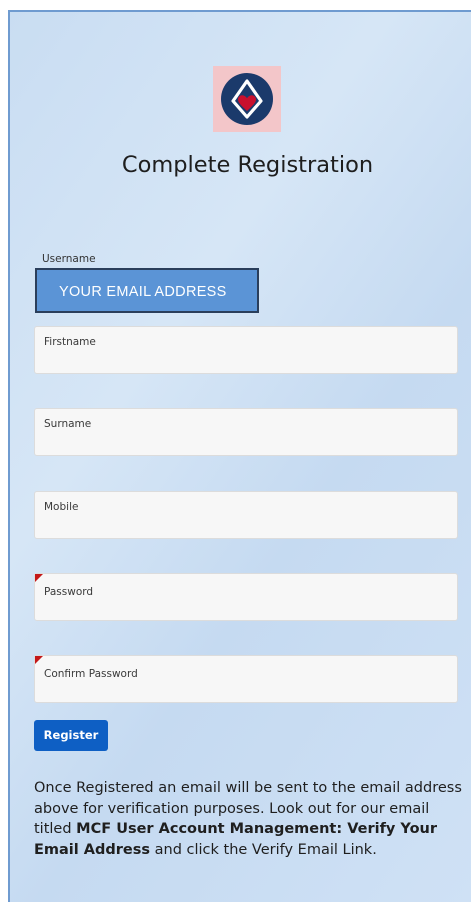 The width and height of the screenshot is (471, 902). I want to click on password-field: Password, so click(246, 597).